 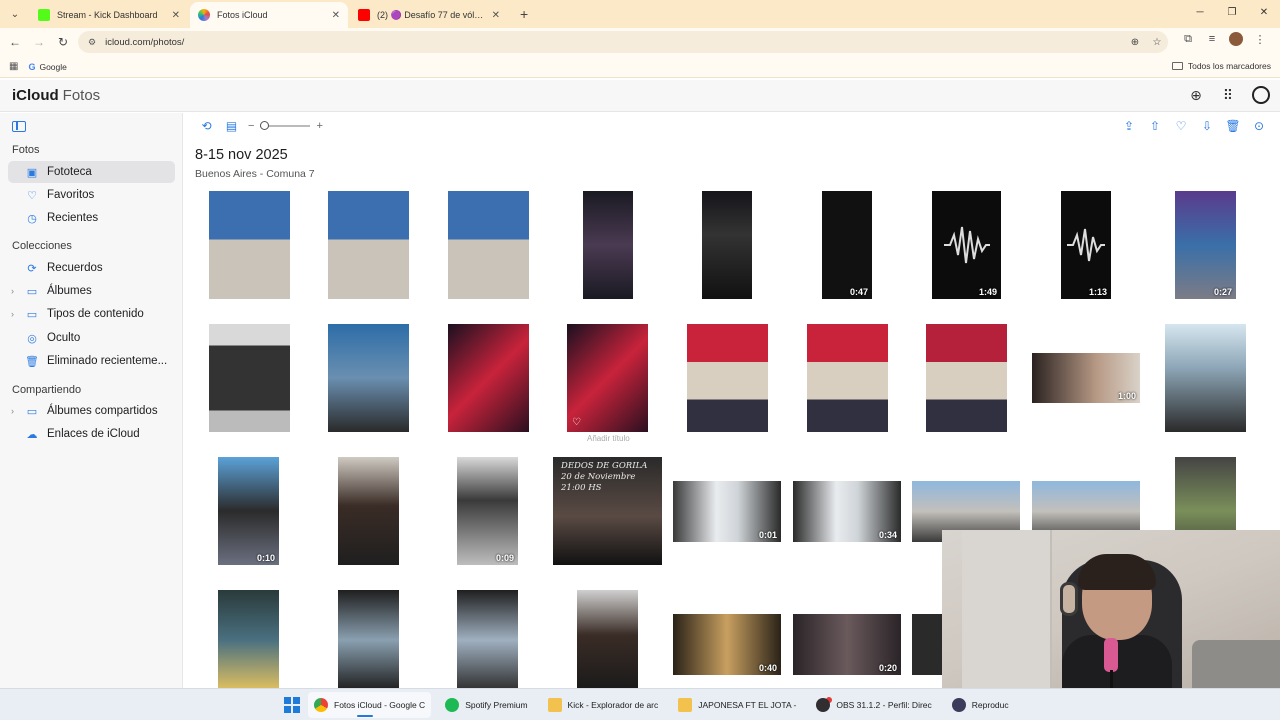 I want to click on extensions-icon: ⧉, so click(x=1188, y=39).